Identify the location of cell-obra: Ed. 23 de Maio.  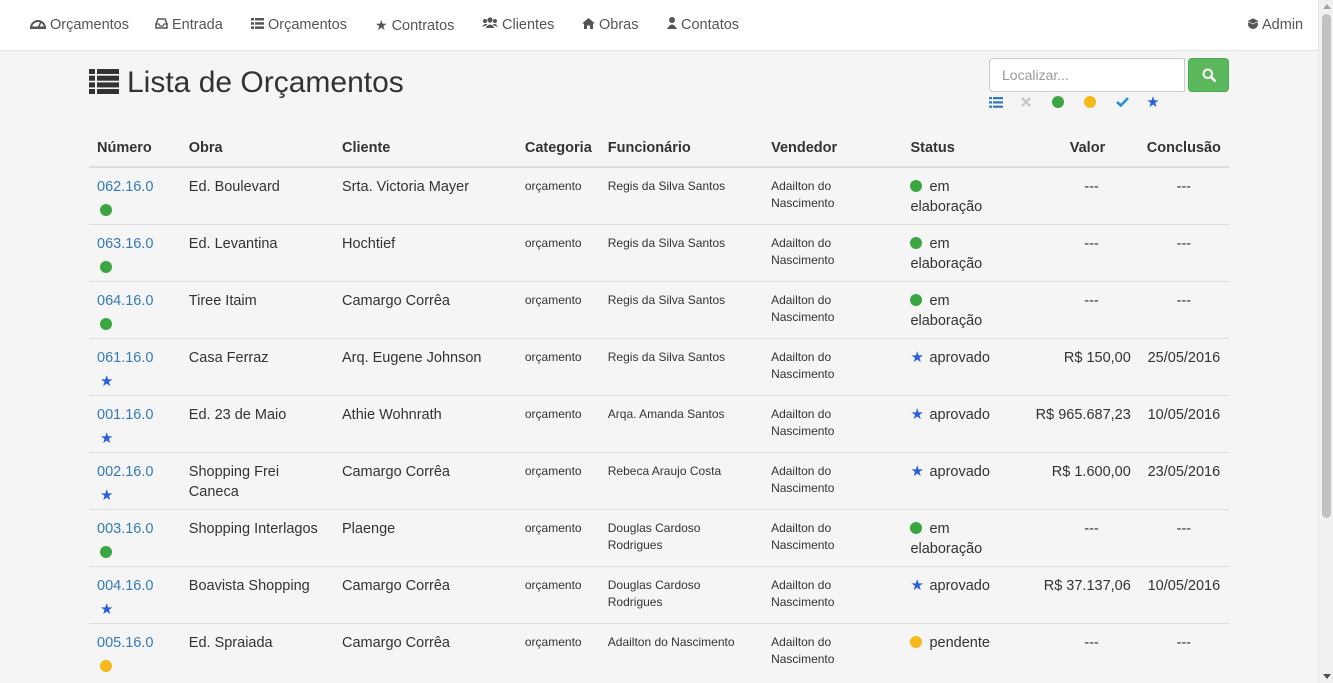
(257, 423).